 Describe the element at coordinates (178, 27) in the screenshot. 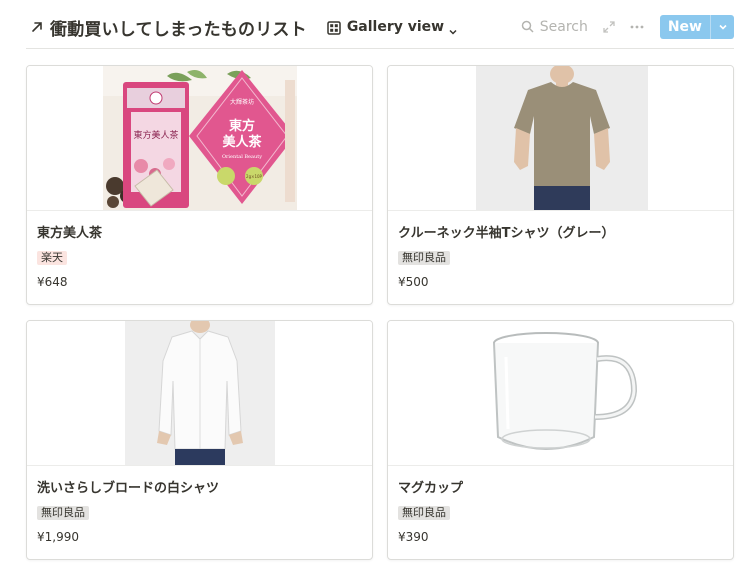

I see `page-title: 衝動買いしてしまったものリスト` at that location.